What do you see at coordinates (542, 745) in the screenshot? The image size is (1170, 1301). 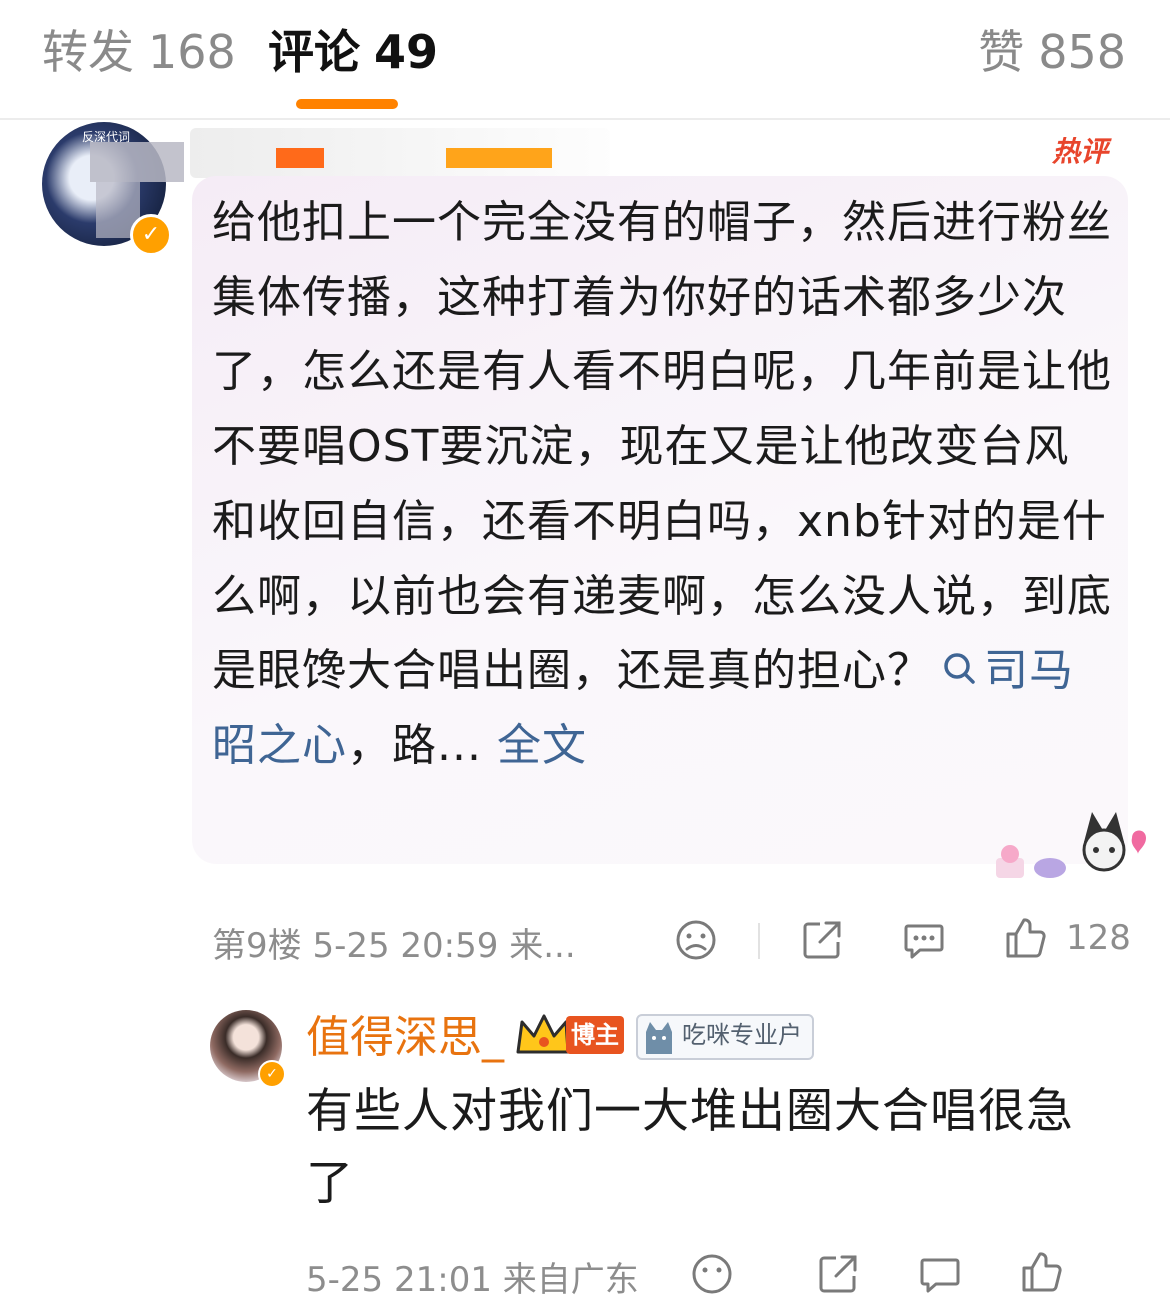 I see `fulltext-link: 全文` at bounding box center [542, 745].